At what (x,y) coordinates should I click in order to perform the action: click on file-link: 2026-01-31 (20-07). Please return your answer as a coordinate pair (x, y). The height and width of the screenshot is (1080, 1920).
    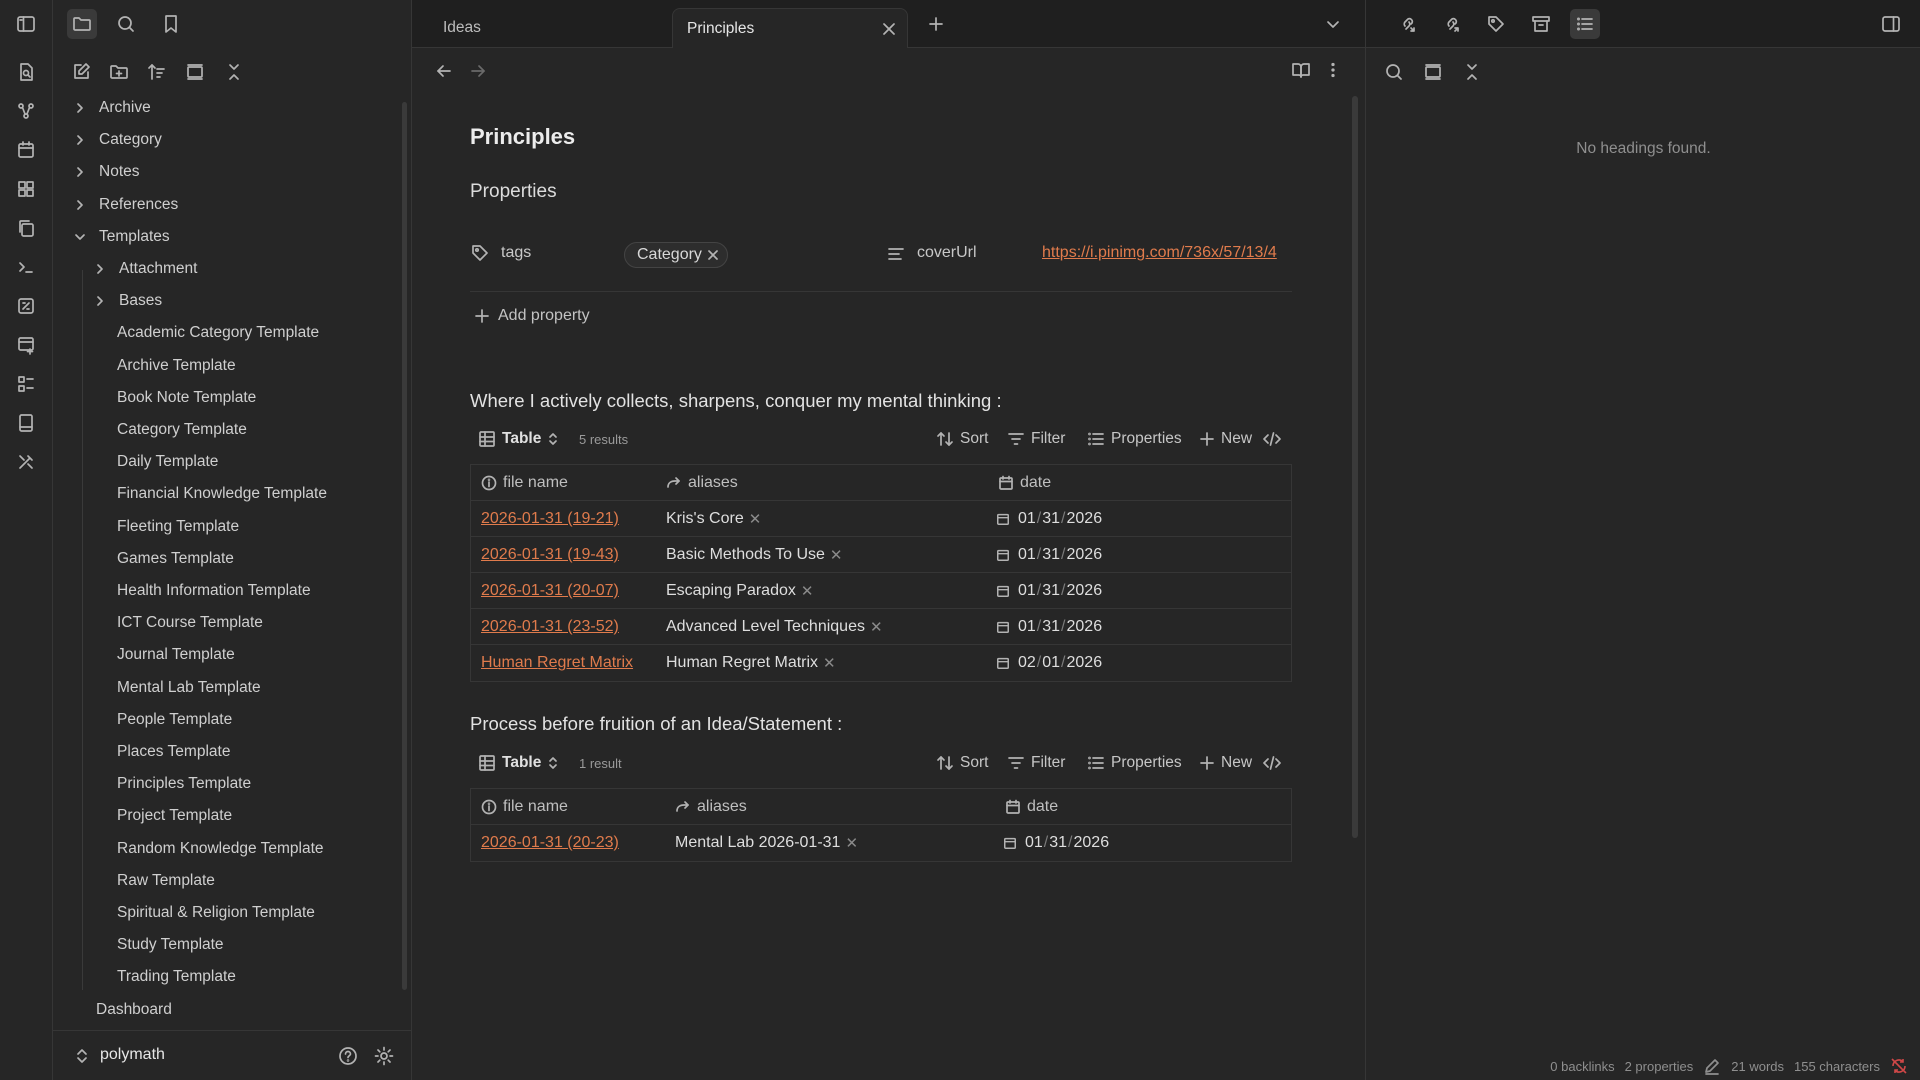
    Looking at the image, I should click on (550, 591).